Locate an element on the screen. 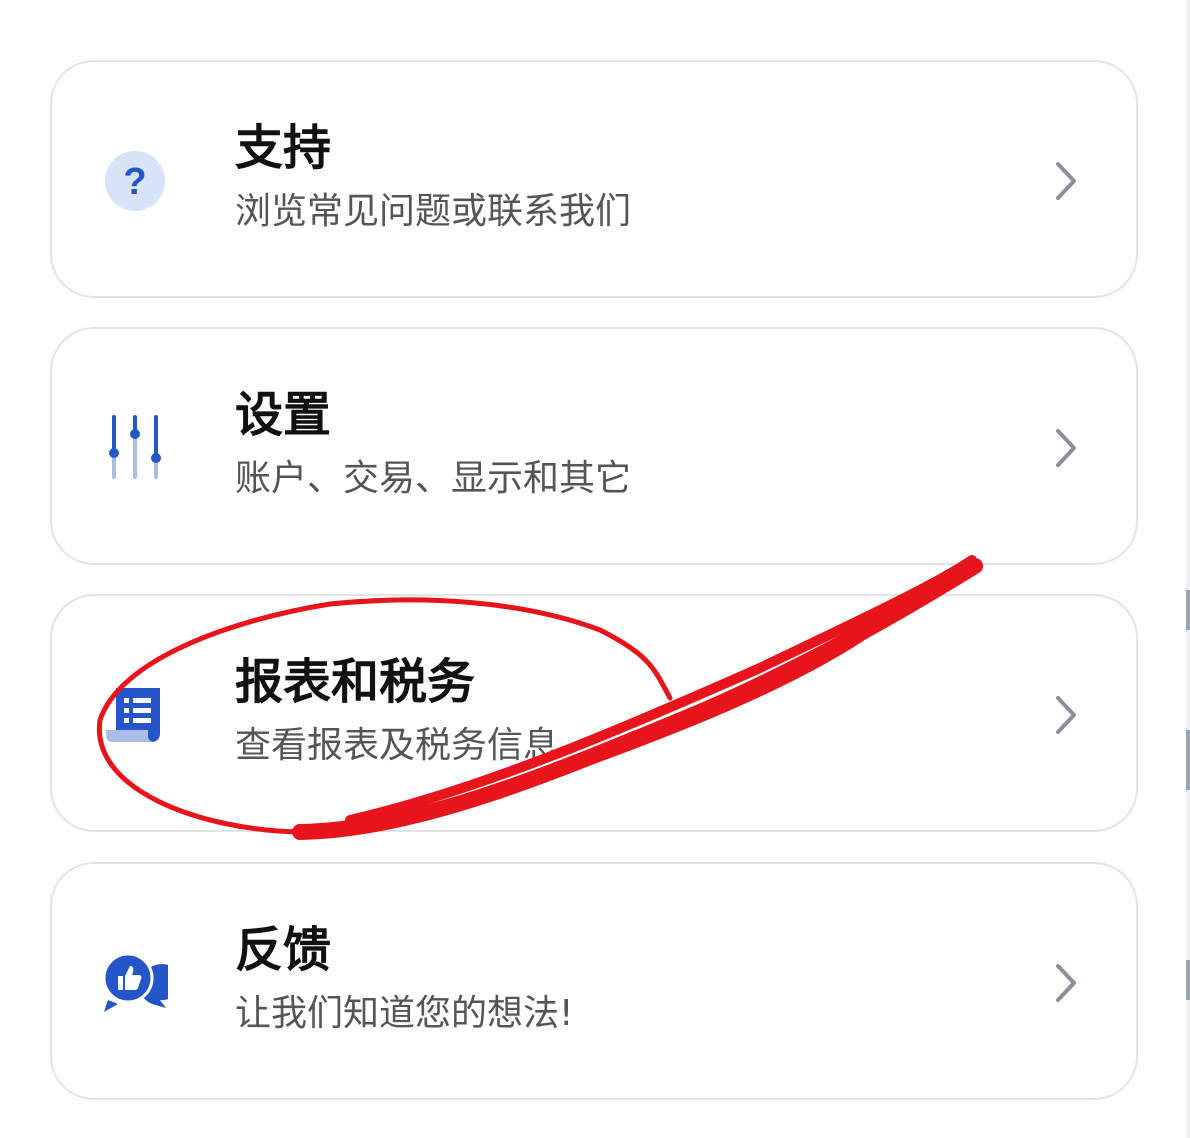  feedback-title: 反馈 is located at coordinates (283, 950).